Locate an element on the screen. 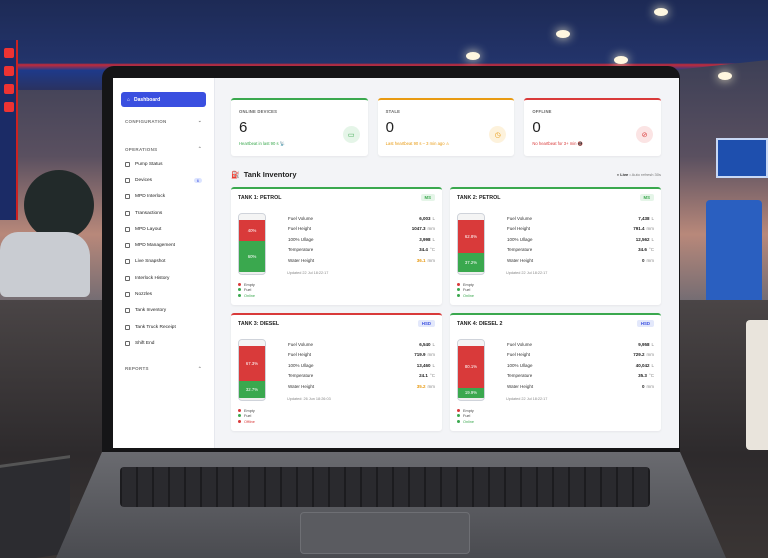 This screenshot has width=768, height=558. device-icon is located at coordinates (127, 180).